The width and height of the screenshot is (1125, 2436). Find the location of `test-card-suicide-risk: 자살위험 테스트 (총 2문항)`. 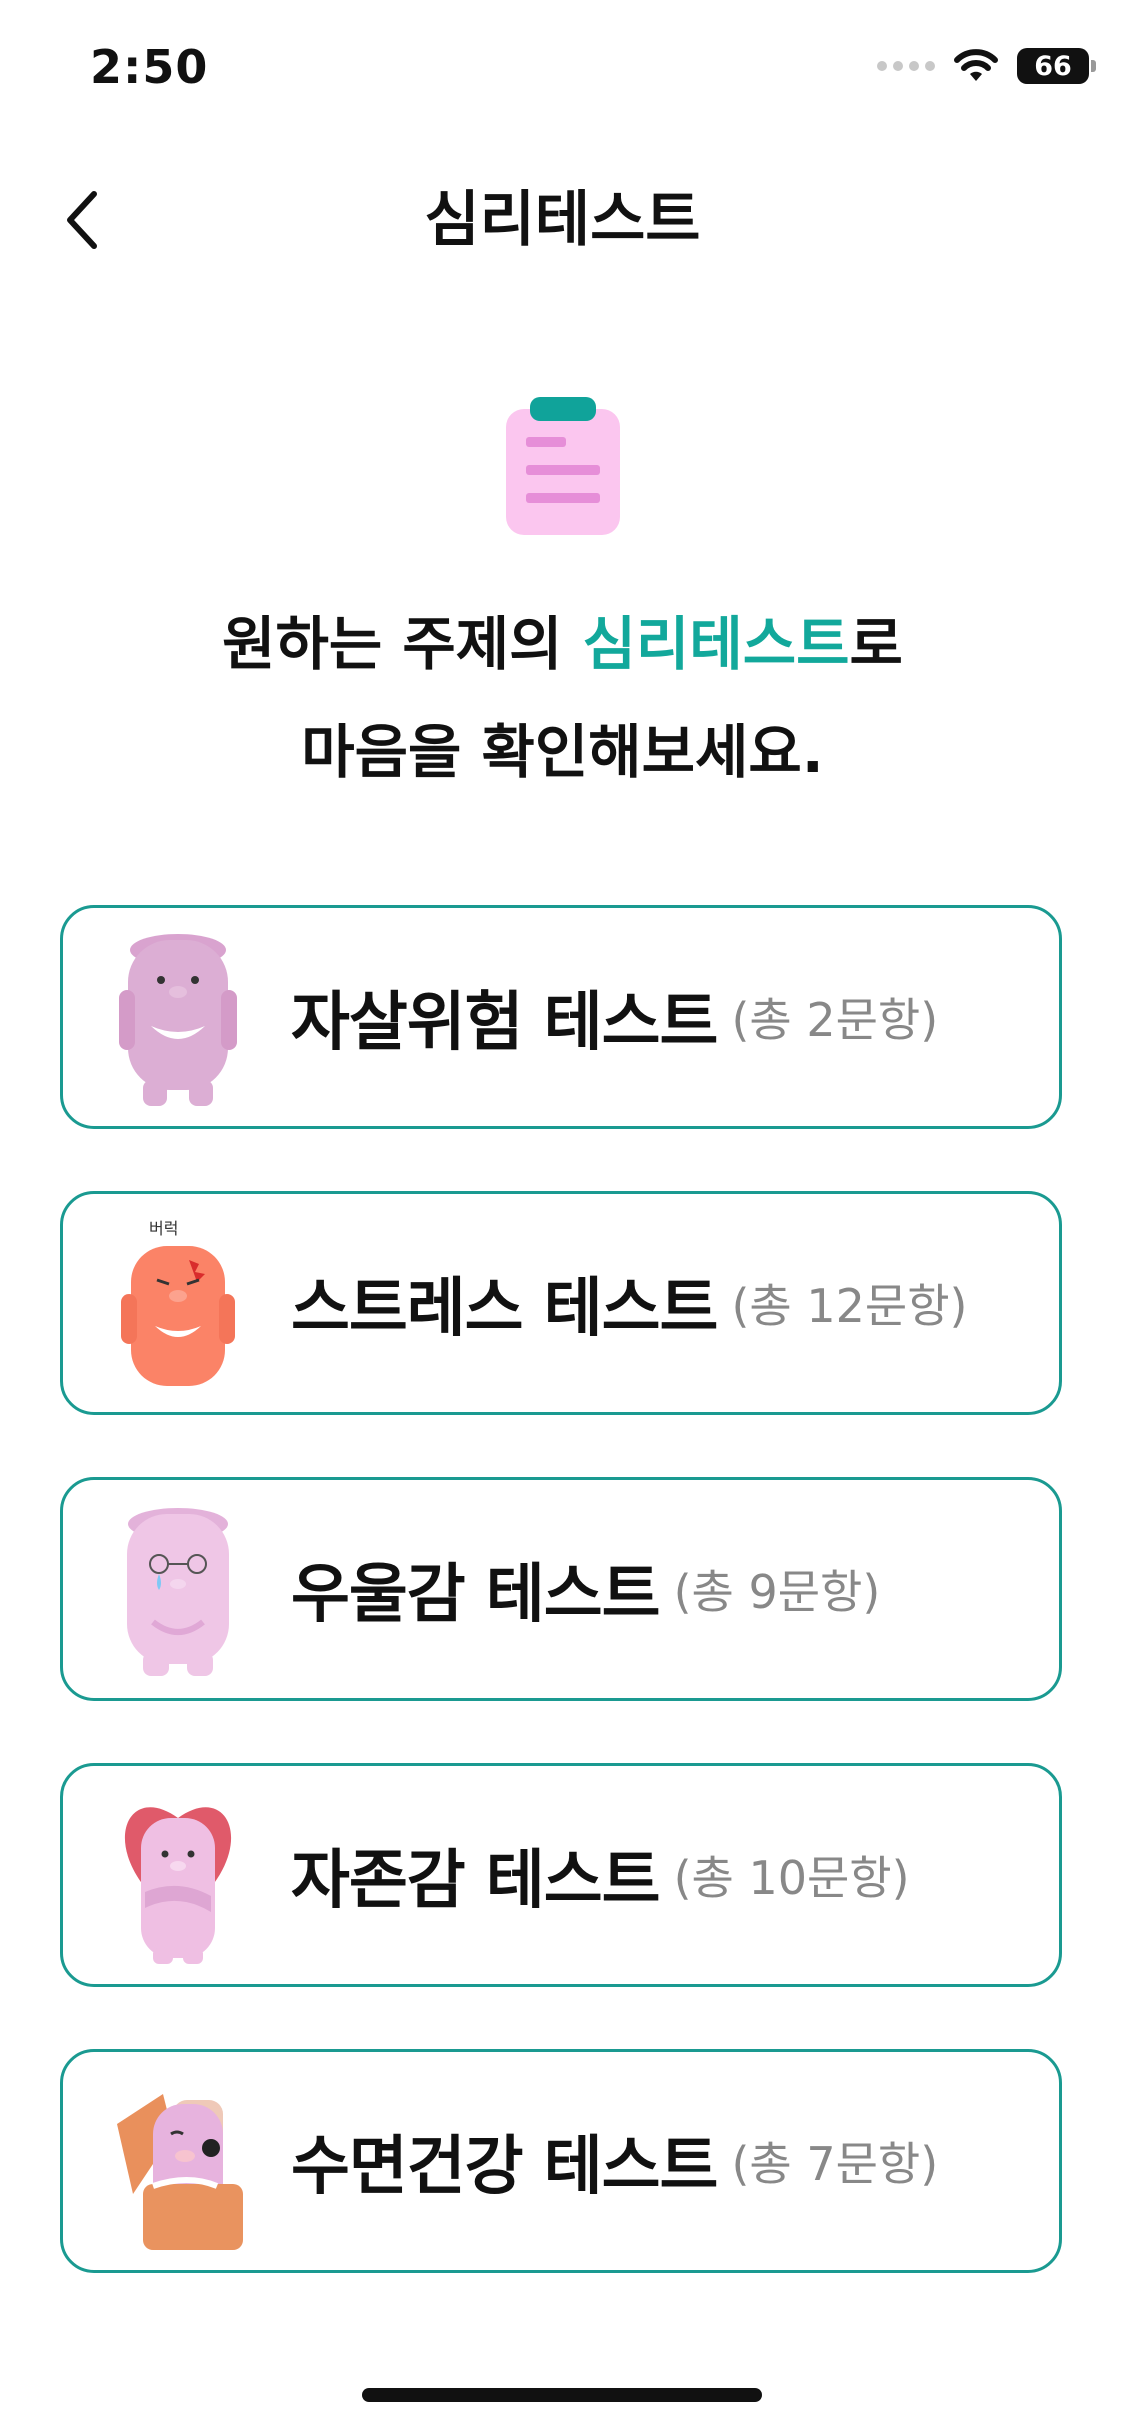

test-card-suicide-risk: 자살위험 테스트 (총 2문항) is located at coordinates (561, 1017).